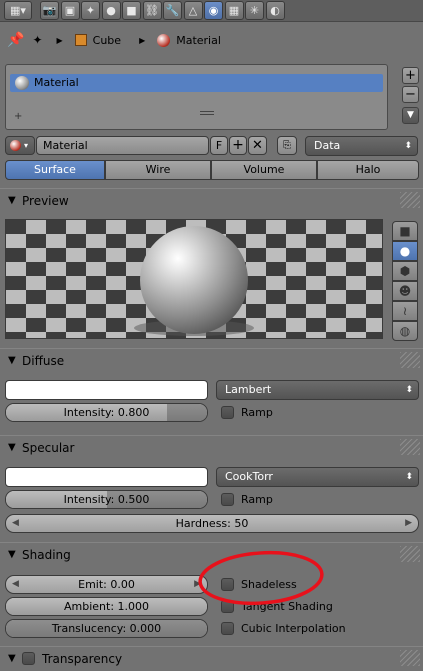 This screenshot has width=423, height=671. I want to click on breadcrumb-material: Material, so click(198, 40).